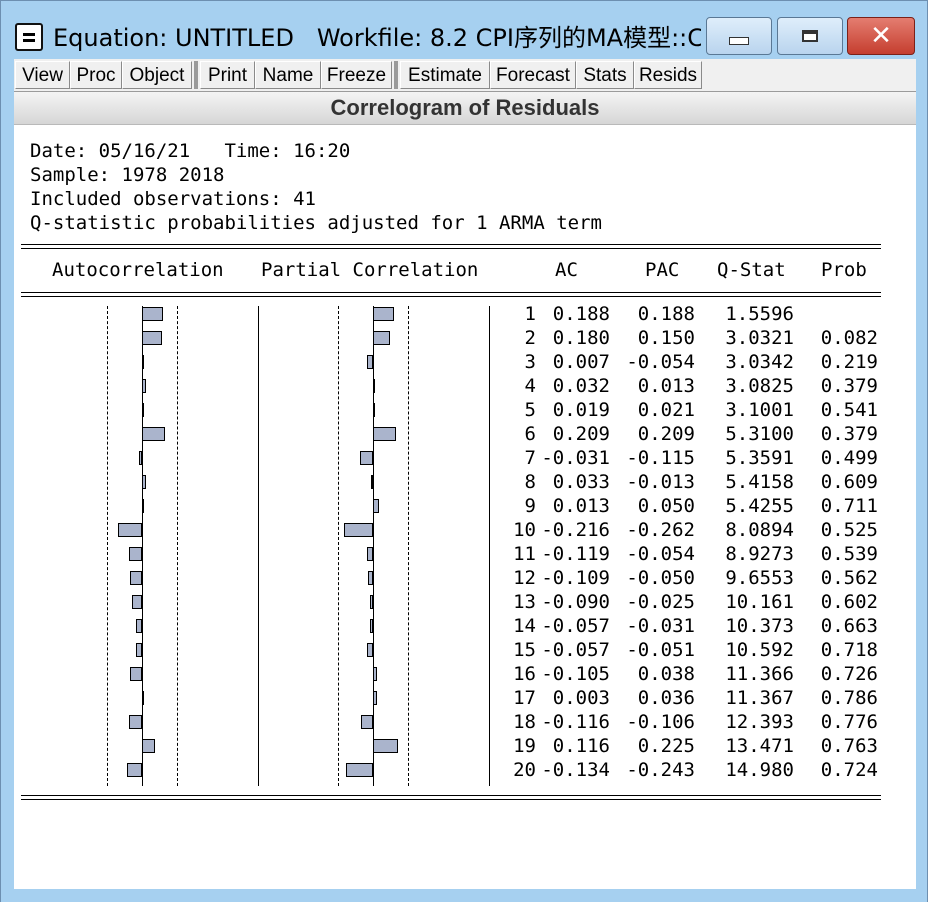  Describe the element at coordinates (530, 386) in the screenshot. I see `lag-cell: 4` at that location.